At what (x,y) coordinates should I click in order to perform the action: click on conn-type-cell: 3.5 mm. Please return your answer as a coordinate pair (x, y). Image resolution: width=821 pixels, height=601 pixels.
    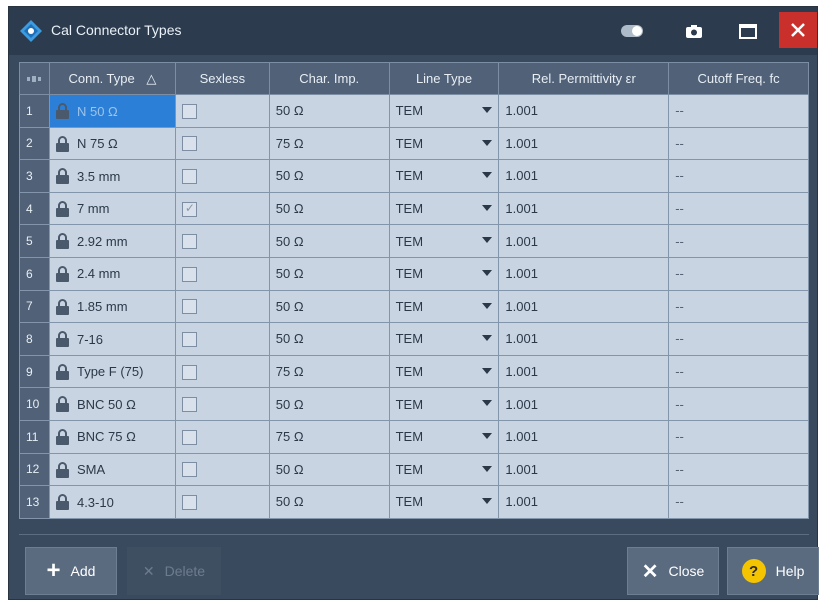
    Looking at the image, I should click on (112, 176).